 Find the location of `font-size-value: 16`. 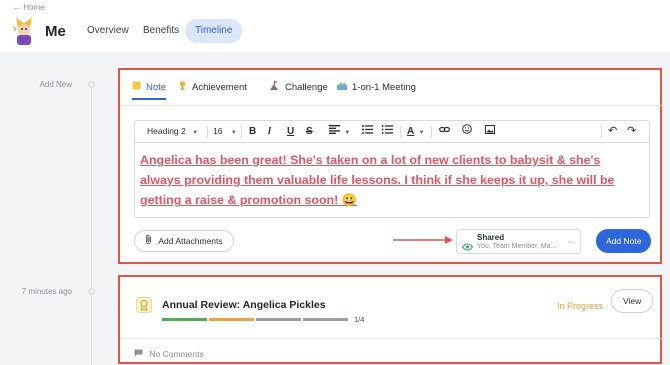

font-size-value: 16 is located at coordinates (218, 131).